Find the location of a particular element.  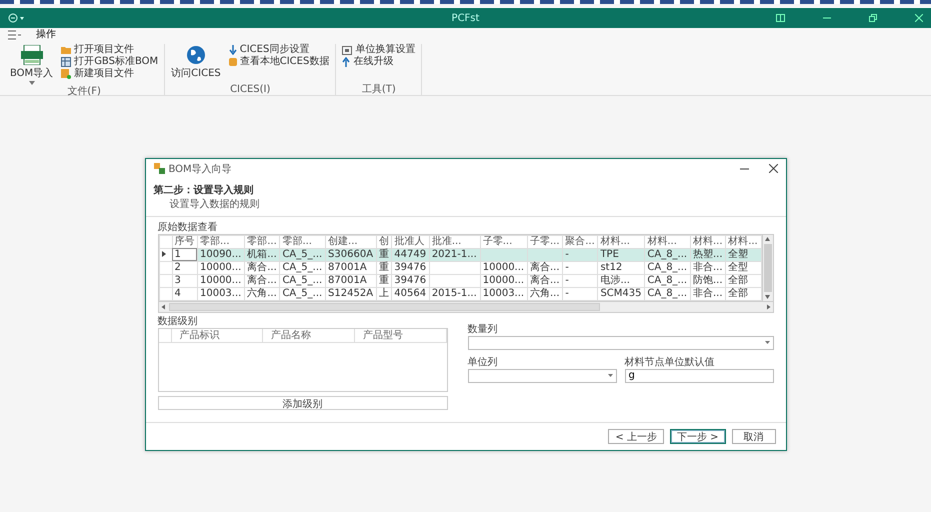

vertical-scrollbar is located at coordinates (767, 267).